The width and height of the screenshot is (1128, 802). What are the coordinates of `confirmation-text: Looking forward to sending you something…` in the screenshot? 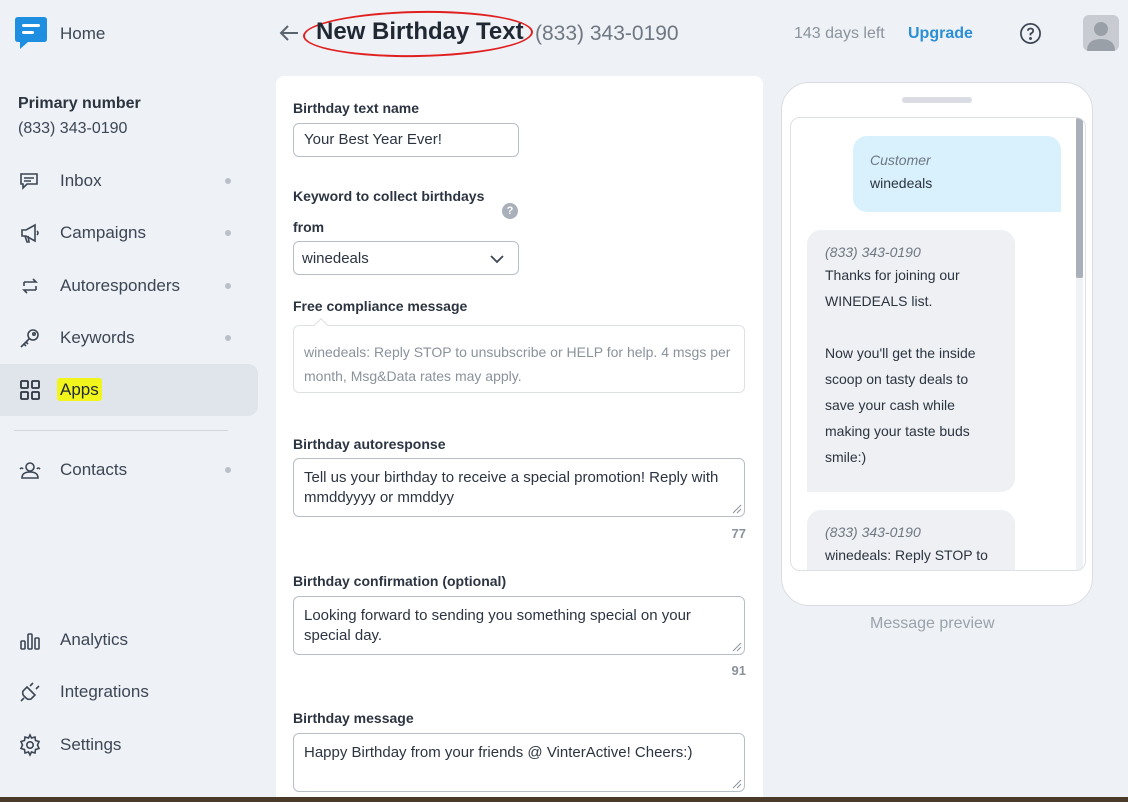 It's located at (497, 625).